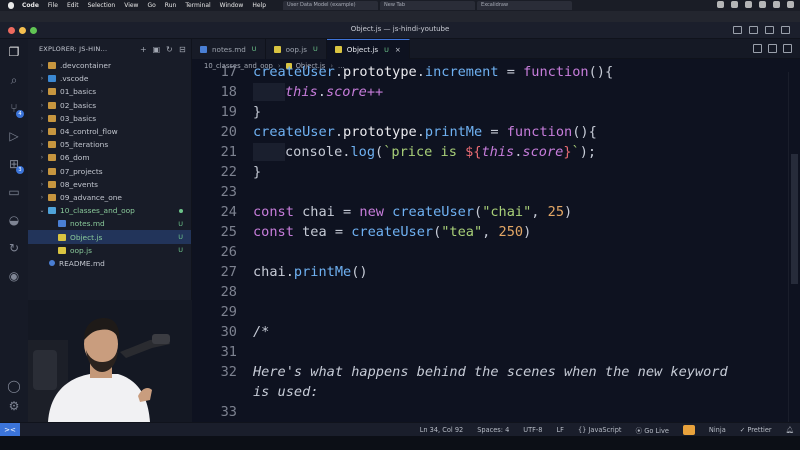 The height and width of the screenshot is (450, 800). I want to click on source-control-icon: ⑂ 4, so click(15, 109).